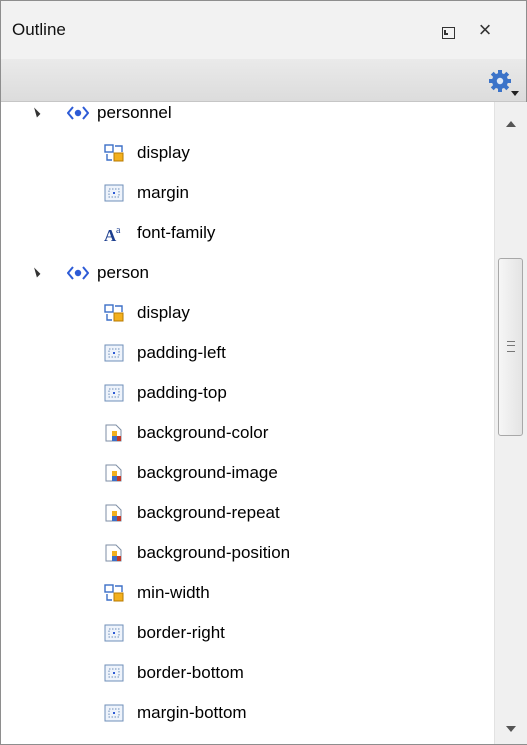 This screenshot has height=745, width=527. Describe the element at coordinates (182, 392) in the screenshot. I see `property-label: padding-top` at that location.